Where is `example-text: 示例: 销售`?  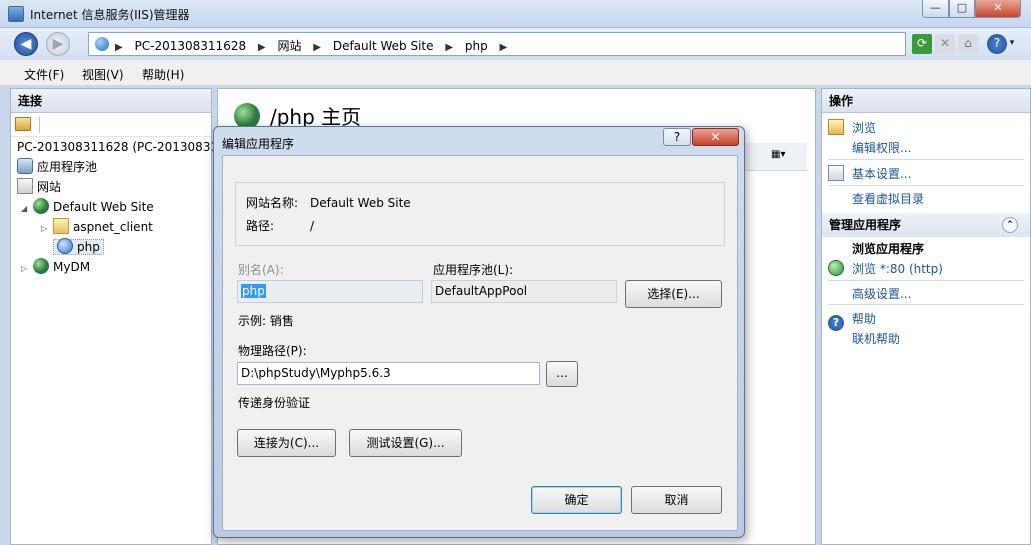
example-text: 示例: 销售 is located at coordinates (266, 321).